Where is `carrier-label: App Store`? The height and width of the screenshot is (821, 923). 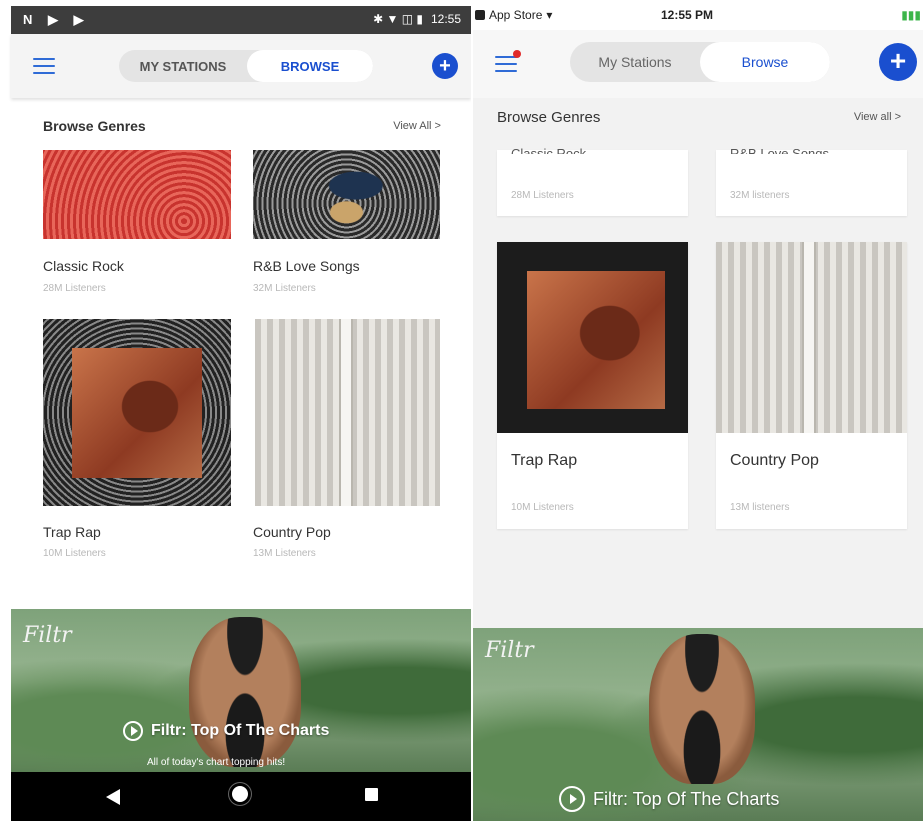
carrier-label: App Store is located at coordinates (516, 15).